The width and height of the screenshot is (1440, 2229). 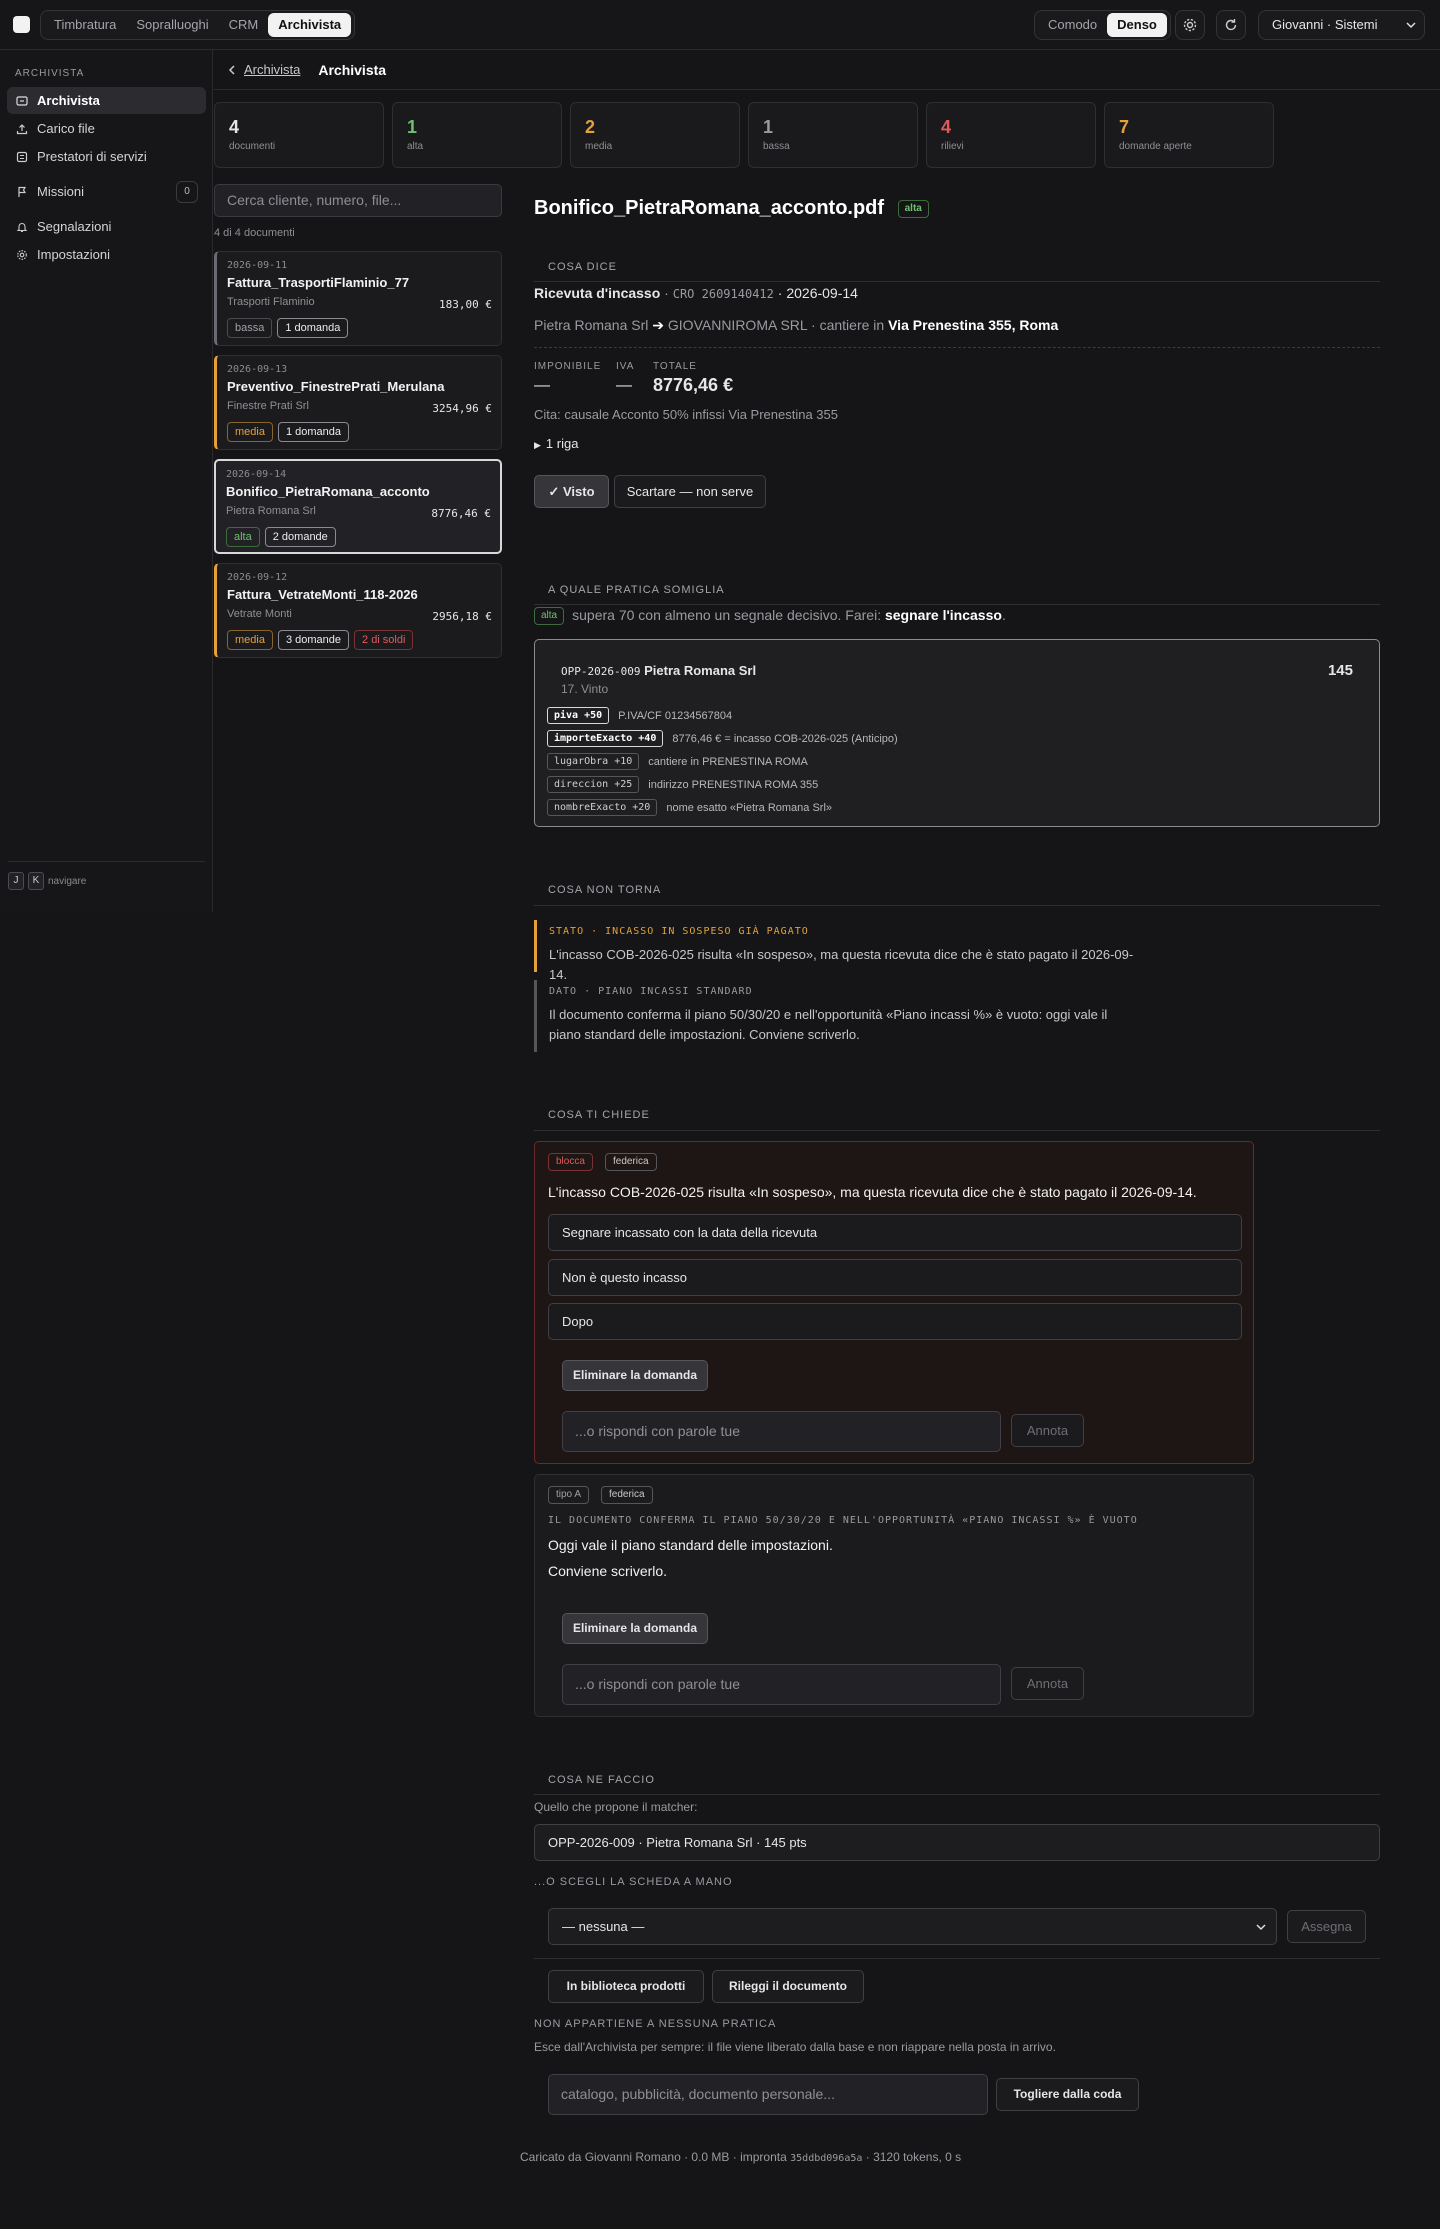 What do you see at coordinates (1189, 135) in the screenshot?
I see `stat-domande-aperte: 7 domande aperte` at bounding box center [1189, 135].